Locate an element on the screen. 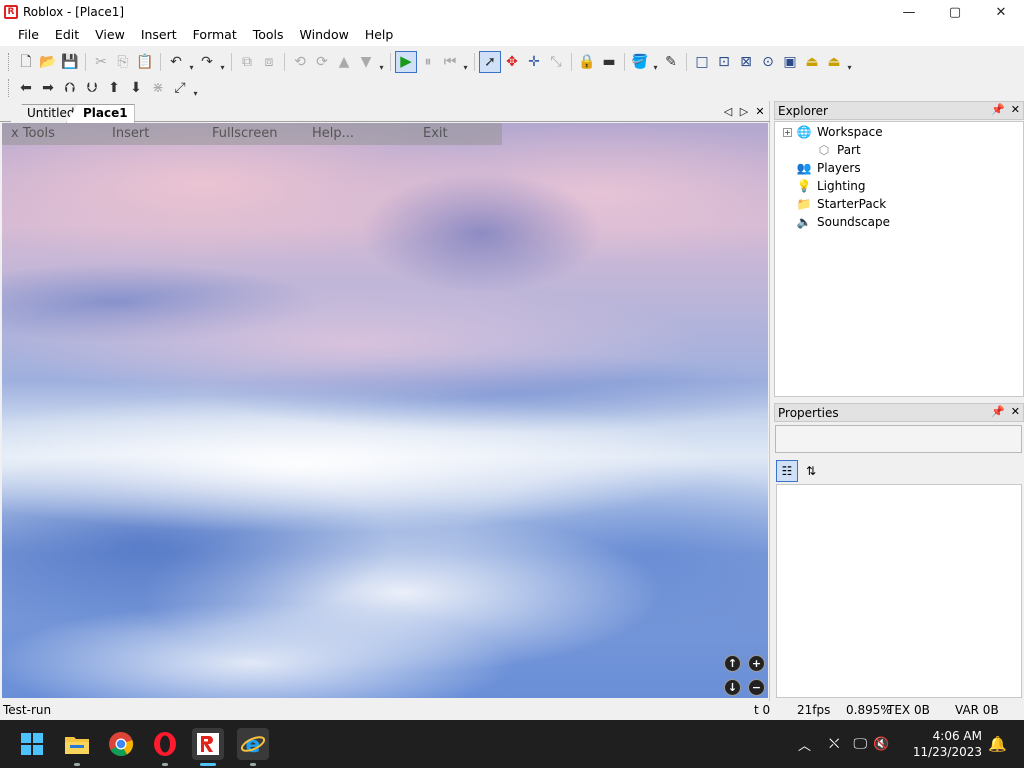  maximize-button: ▢ is located at coordinates (955, 12).